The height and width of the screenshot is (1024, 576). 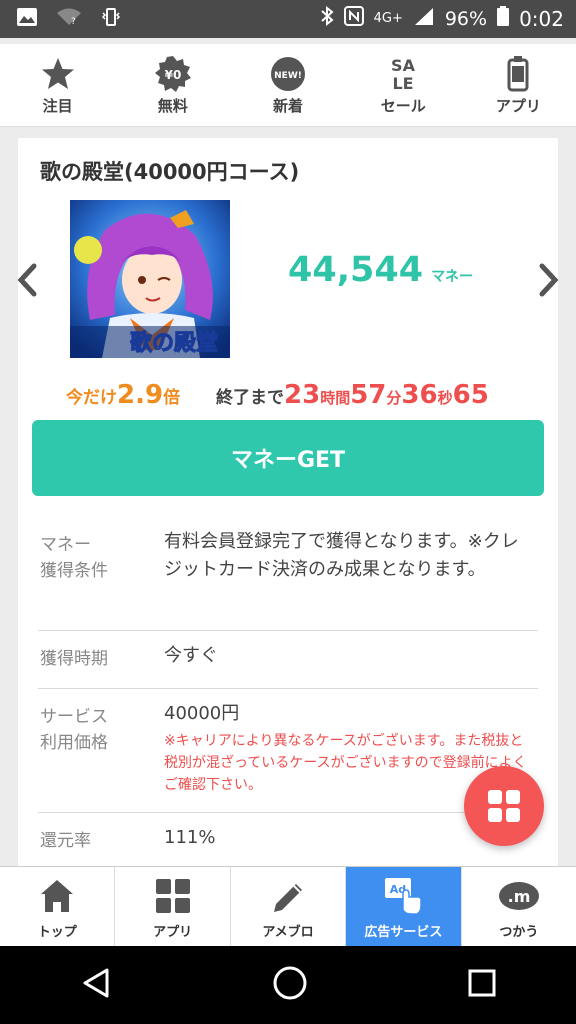 I want to click on detail-key-line: 還元率, so click(x=65, y=841).